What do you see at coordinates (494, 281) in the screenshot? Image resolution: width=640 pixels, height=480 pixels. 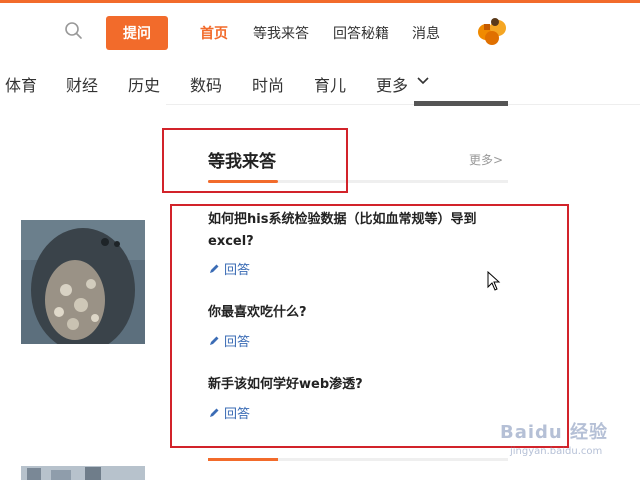 I see `cursor-icon` at bounding box center [494, 281].